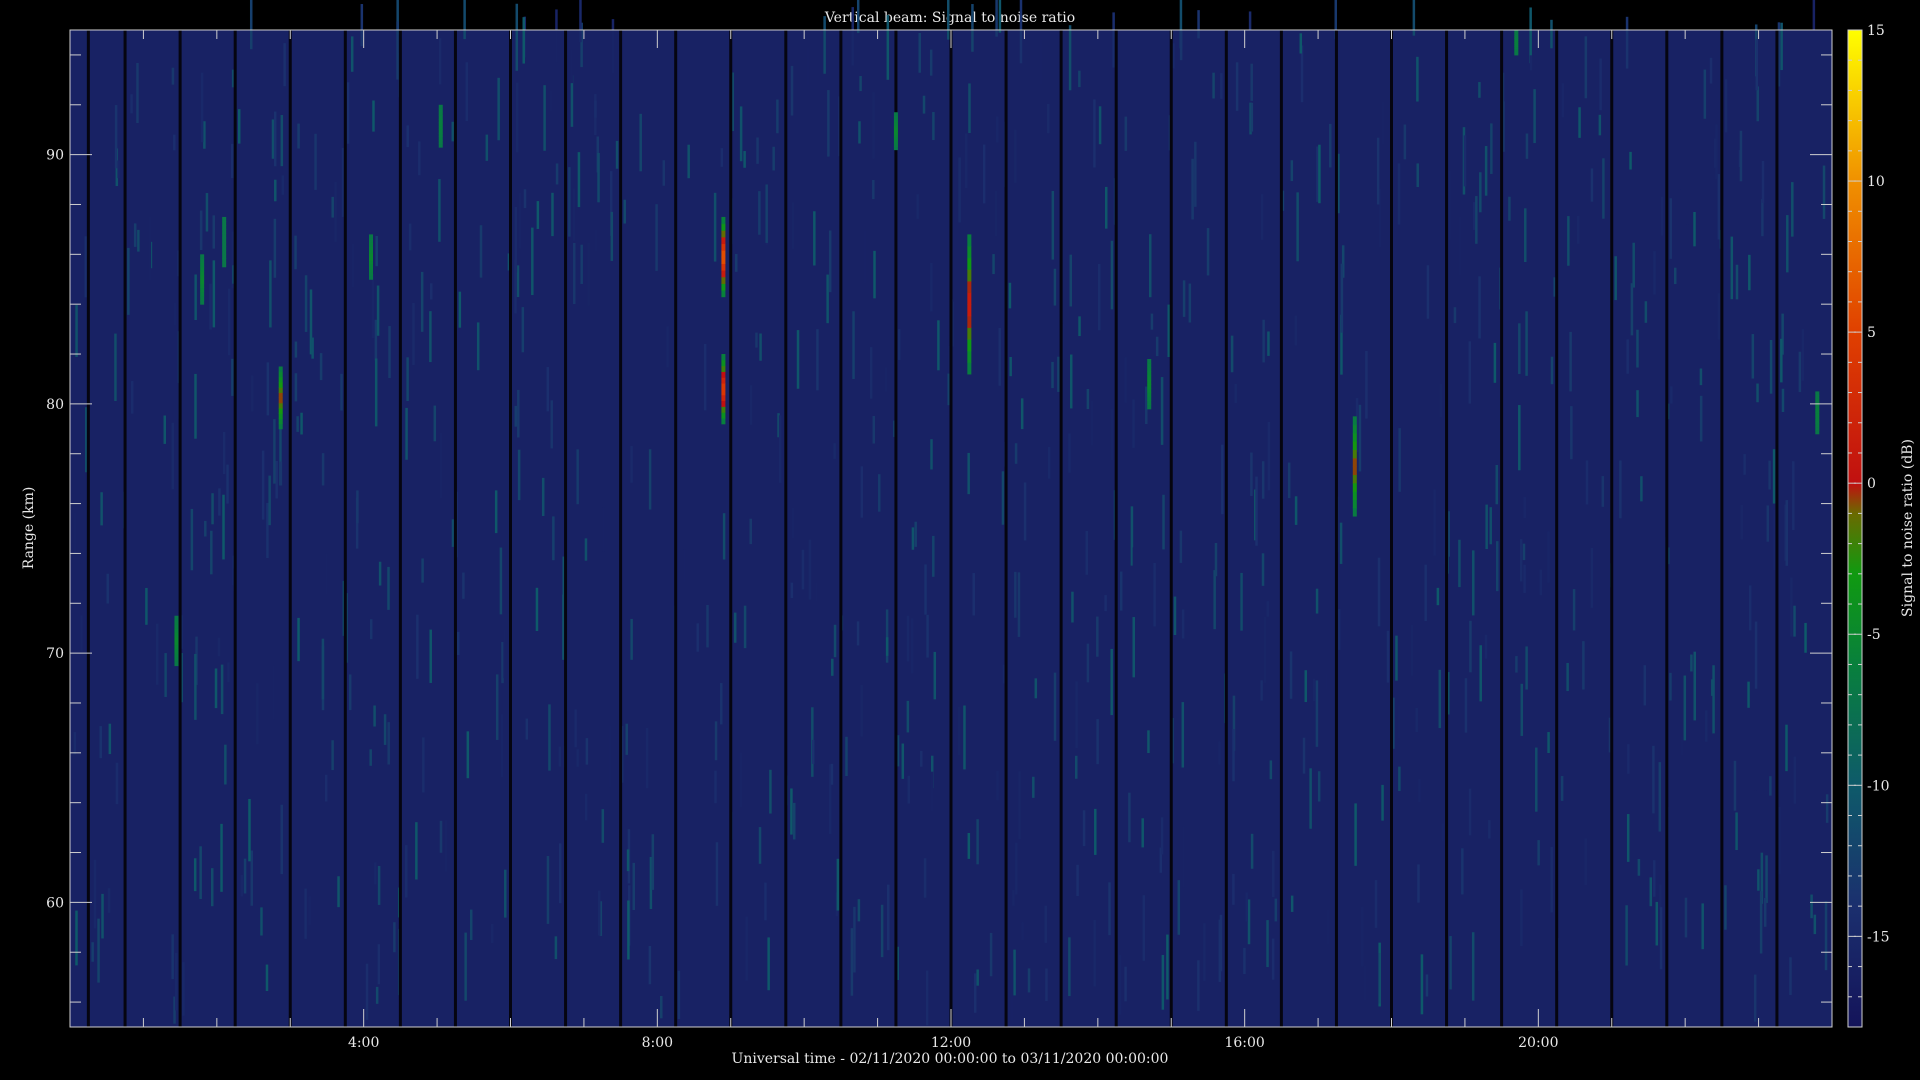 This screenshot has width=1920, height=1080. Describe the element at coordinates (55, 405) in the screenshot. I see `y-tick-label: 80` at that location.